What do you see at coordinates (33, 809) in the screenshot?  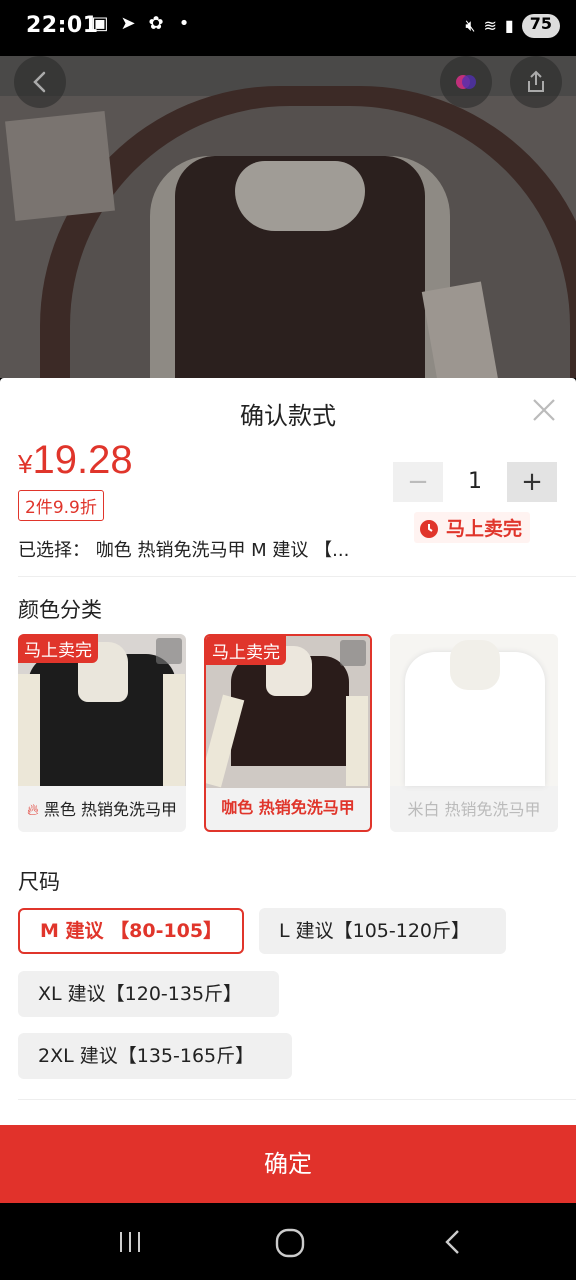 I see `flame-icon: 🔥︎` at bounding box center [33, 809].